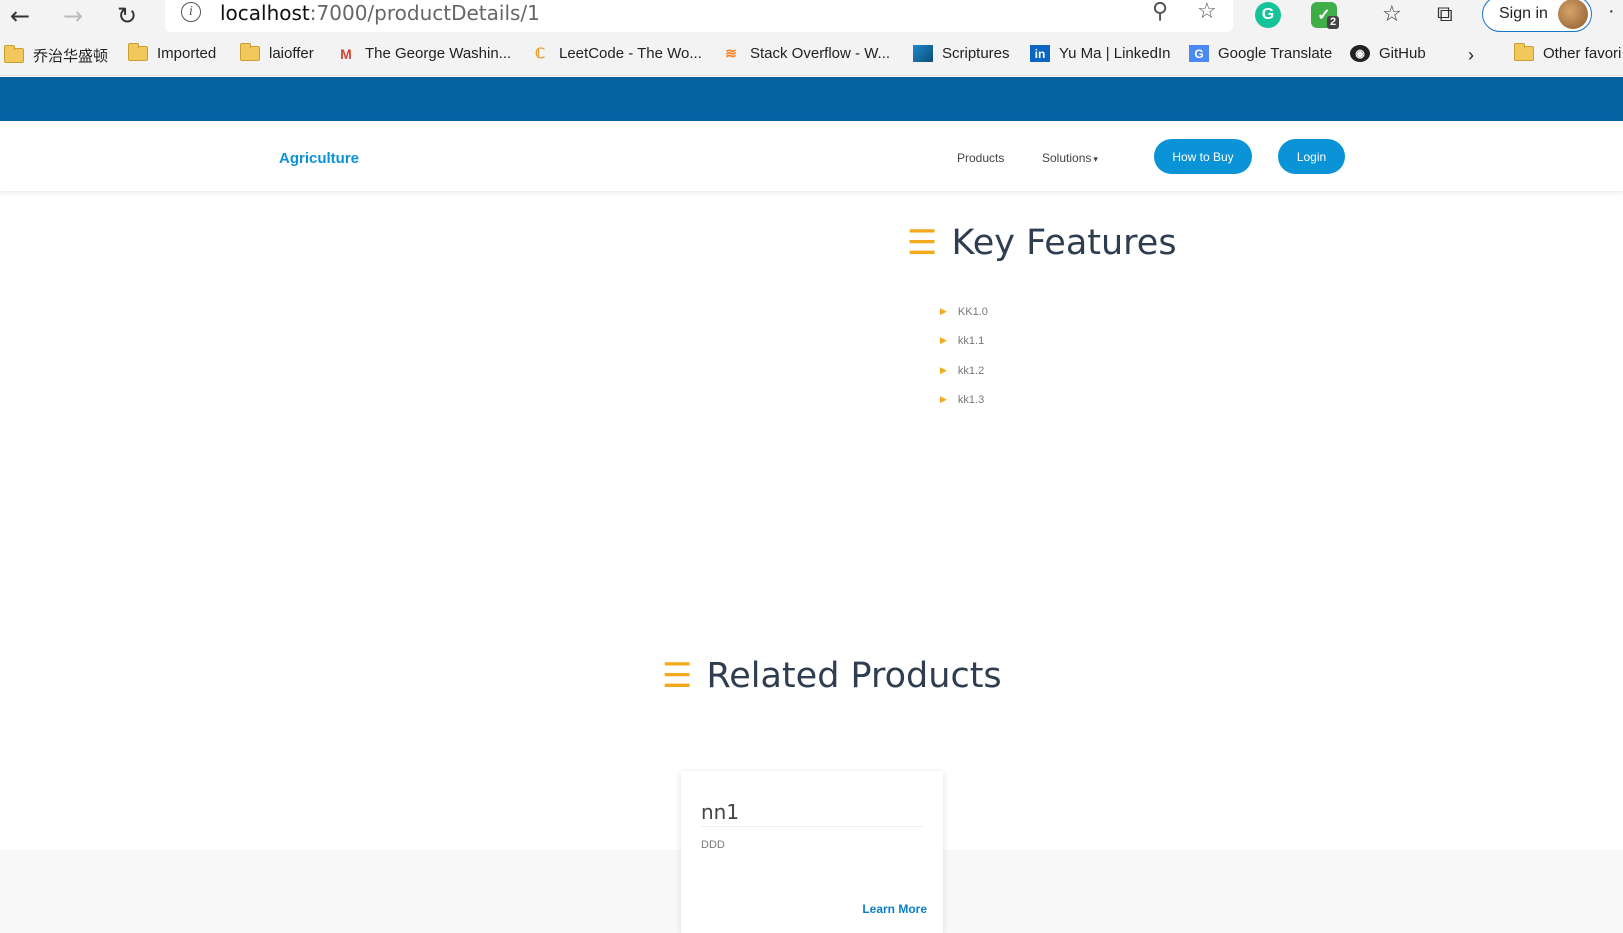 This screenshot has height=933, width=1623. I want to click on bookmark-label: laioffer, so click(291, 53).